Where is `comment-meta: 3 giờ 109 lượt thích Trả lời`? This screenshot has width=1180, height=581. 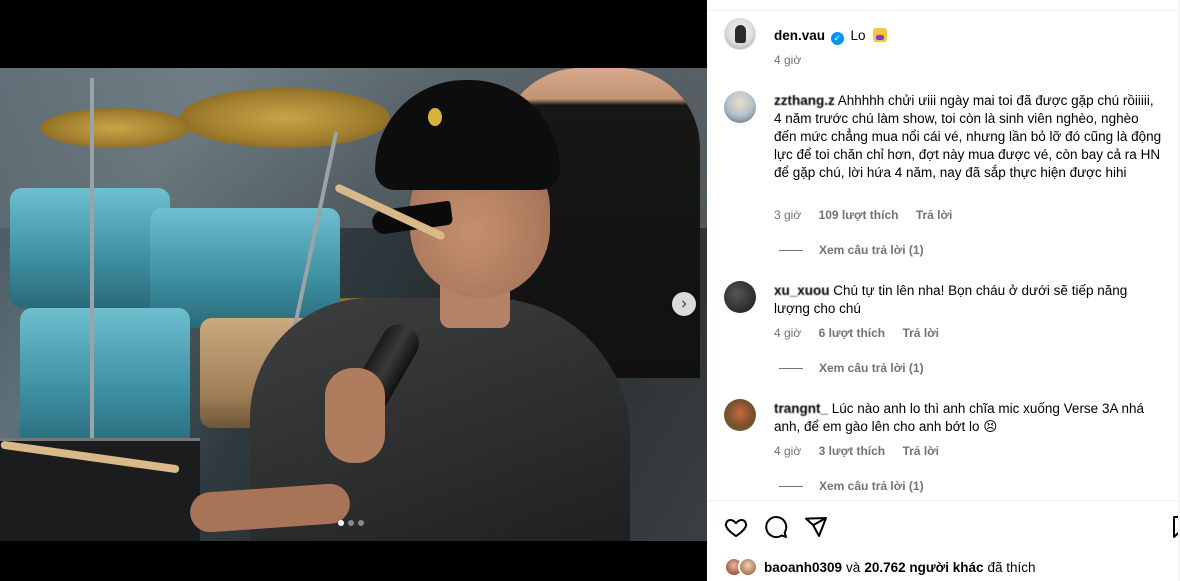
comment-meta: 3 giờ 109 lượt thích Trả lời is located at coordinates (863, 215).